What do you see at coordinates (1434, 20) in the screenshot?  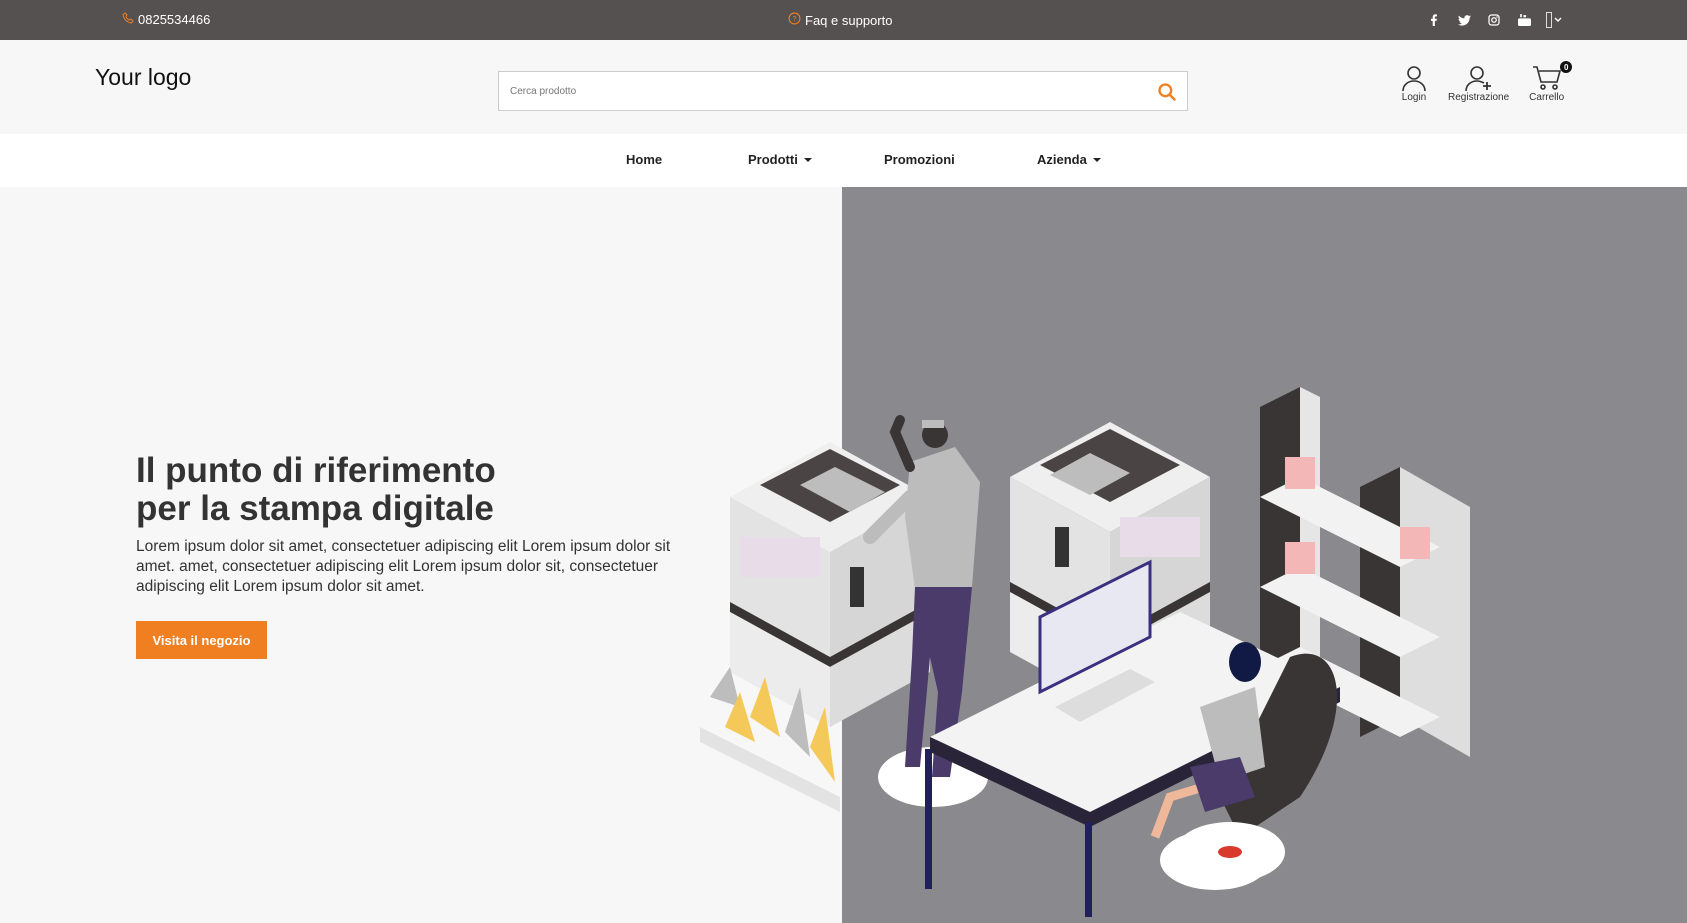 I see `facebook-icon` at bounding box center [1434, 20].